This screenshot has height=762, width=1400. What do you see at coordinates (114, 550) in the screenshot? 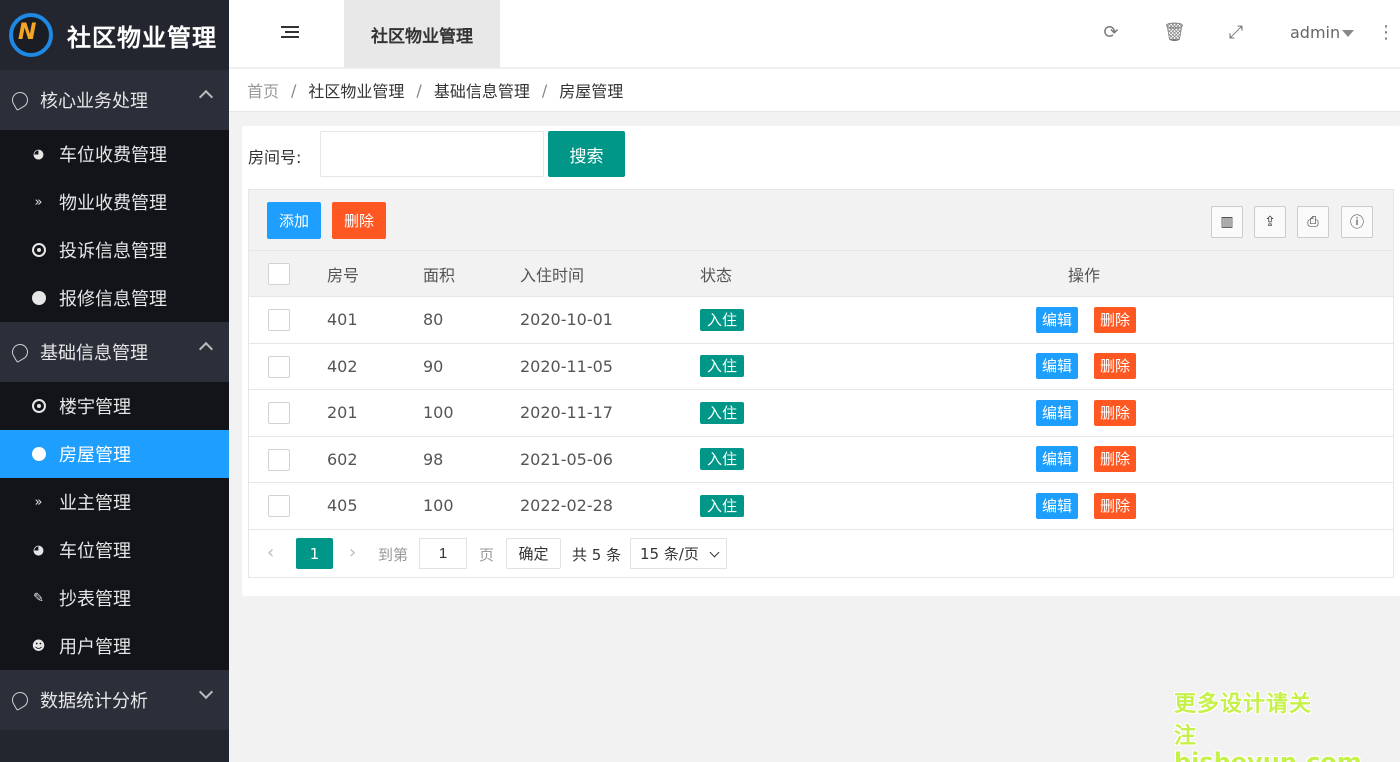
I see `sidebar-item-parking: ◕ 车位管理` at bounding box center [114, 550].